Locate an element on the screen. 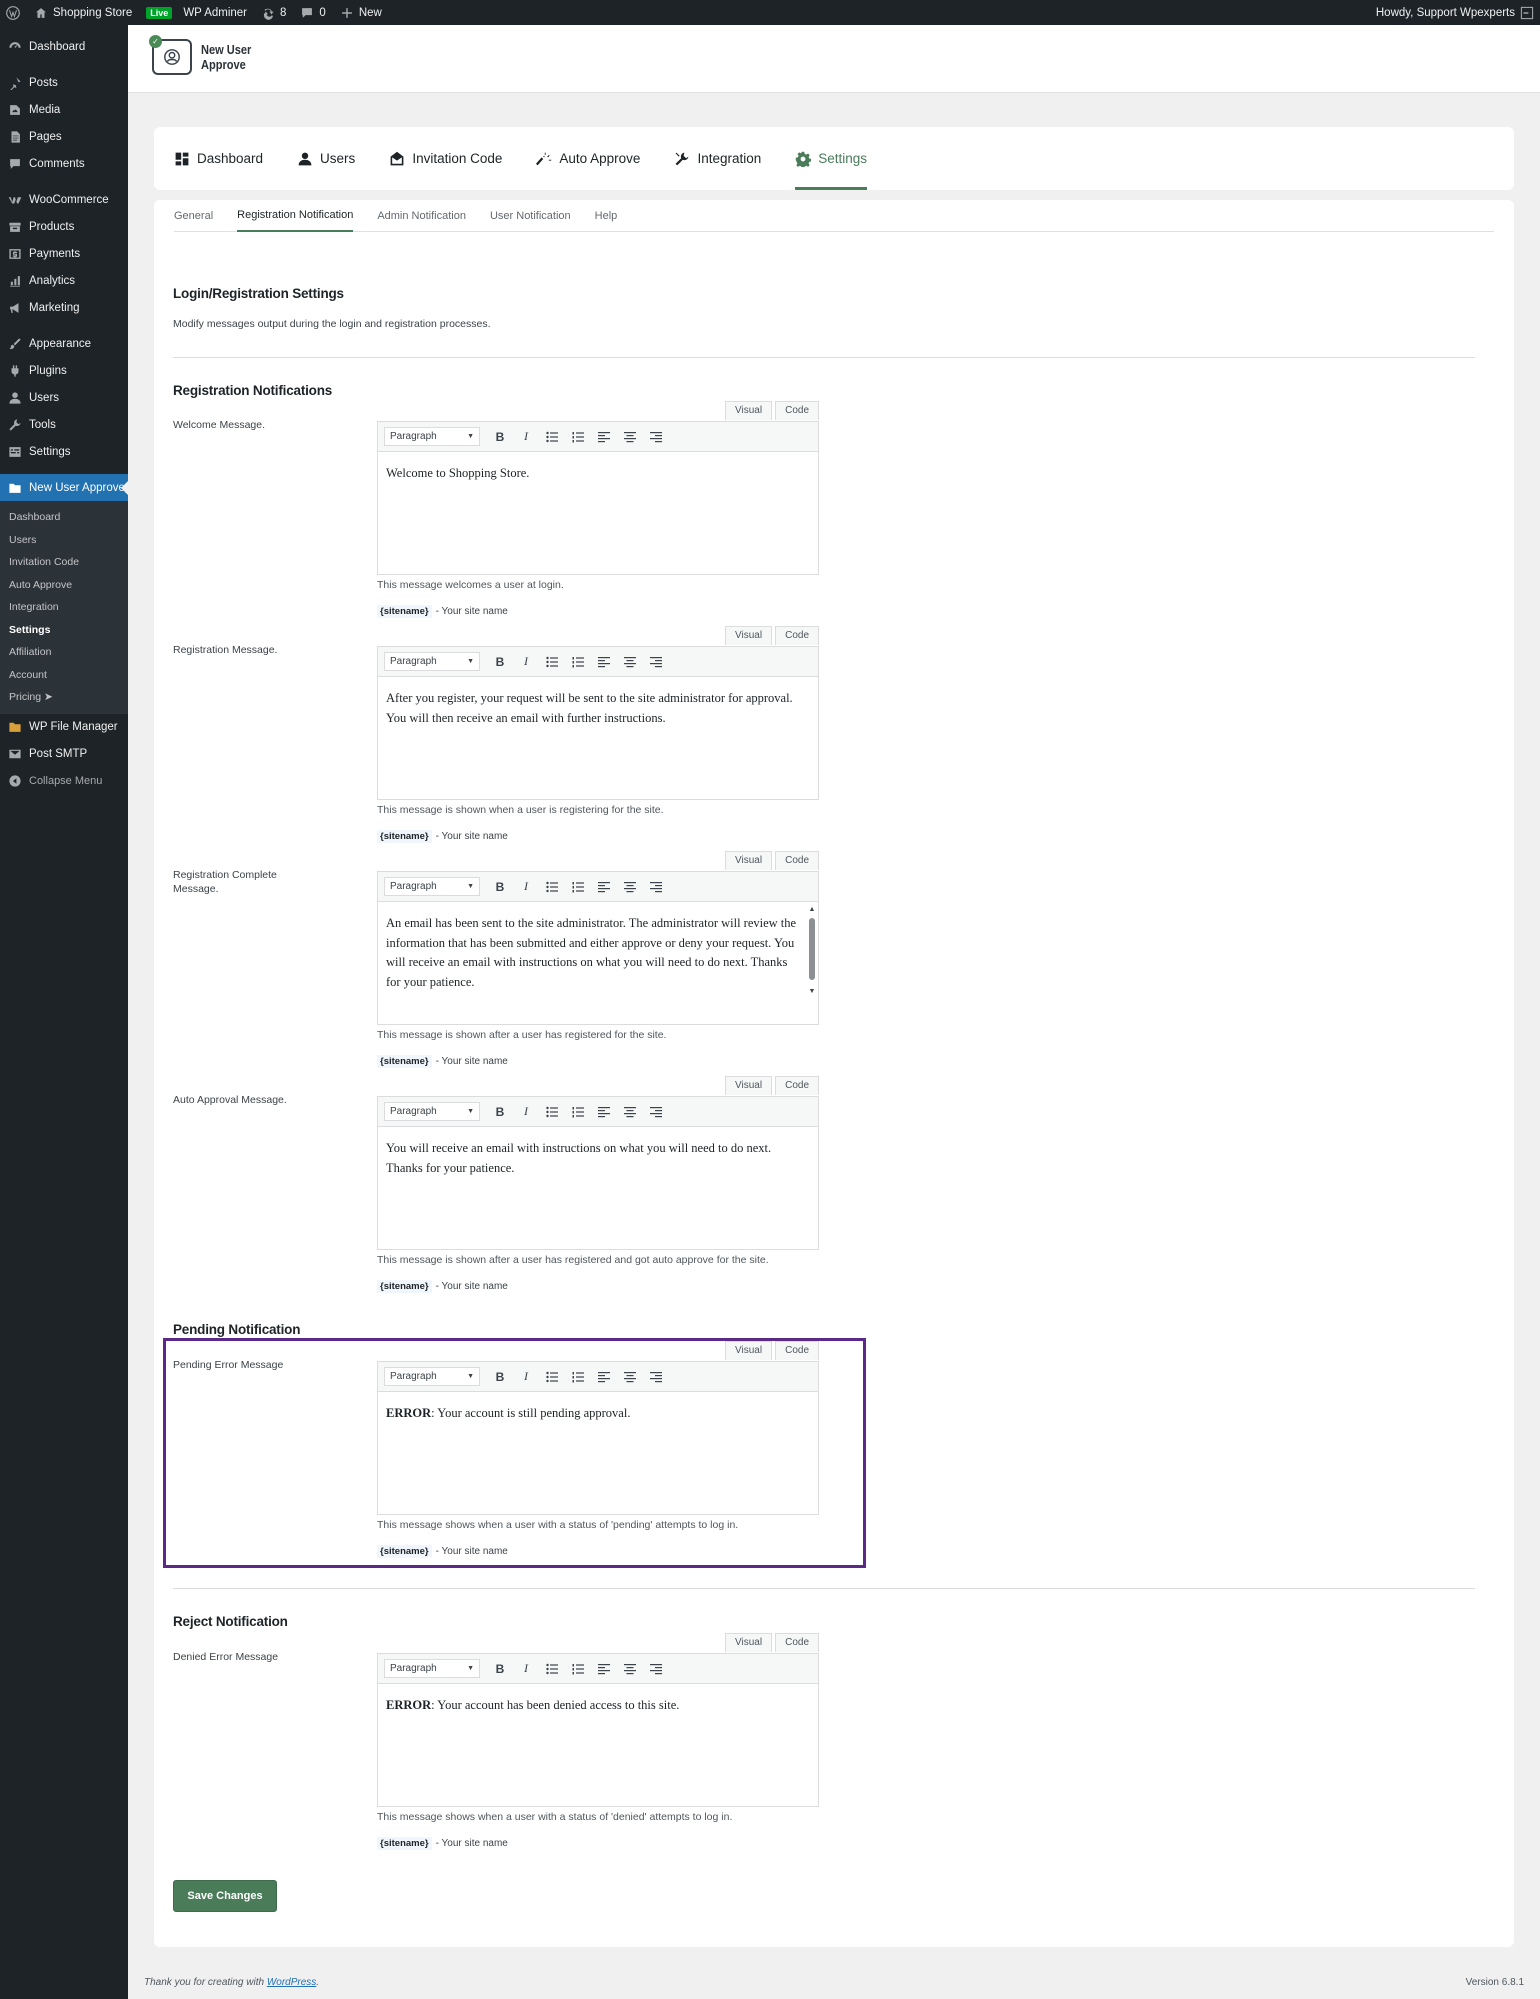  submenu-account: Account is located at coordinates (64, 675).